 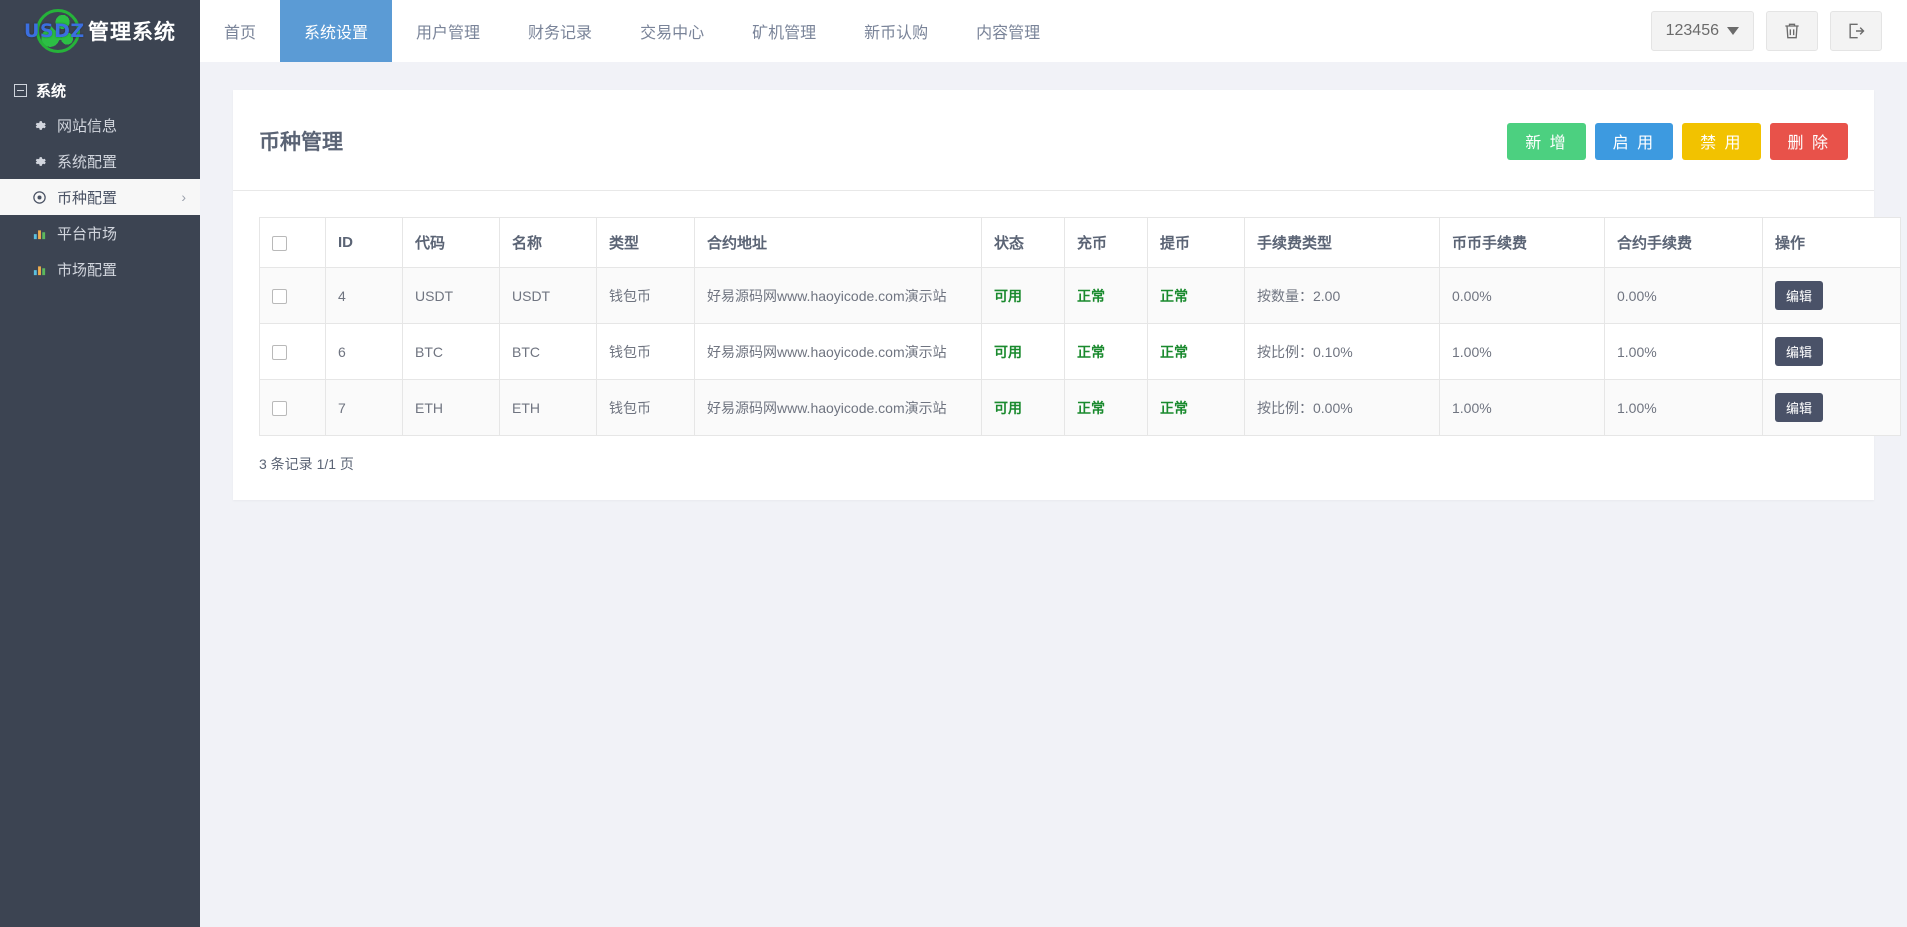 I want to click on trash-button, so click(x=1792, y=31).